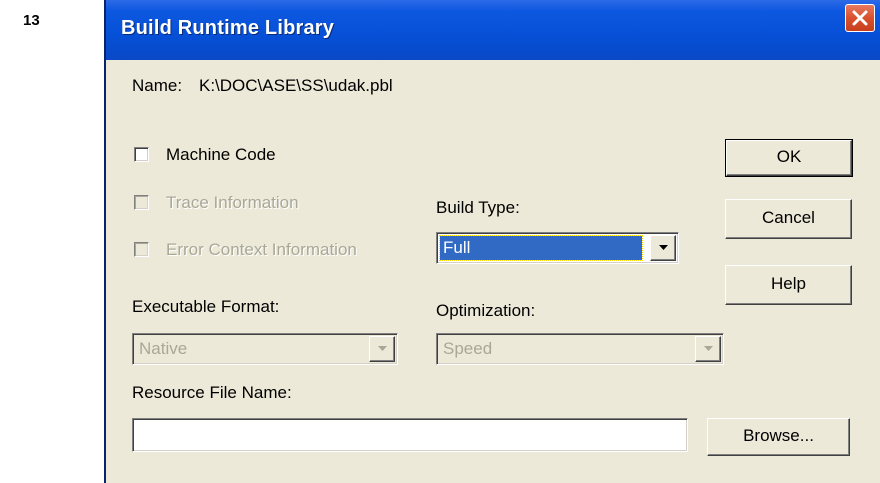 The height and width of the screenshot is (483, 880). What do you see at coordinates (478, 207) in the screenshot?
I see `build-type-label: Build Type:` at bounding box center [478, 207].